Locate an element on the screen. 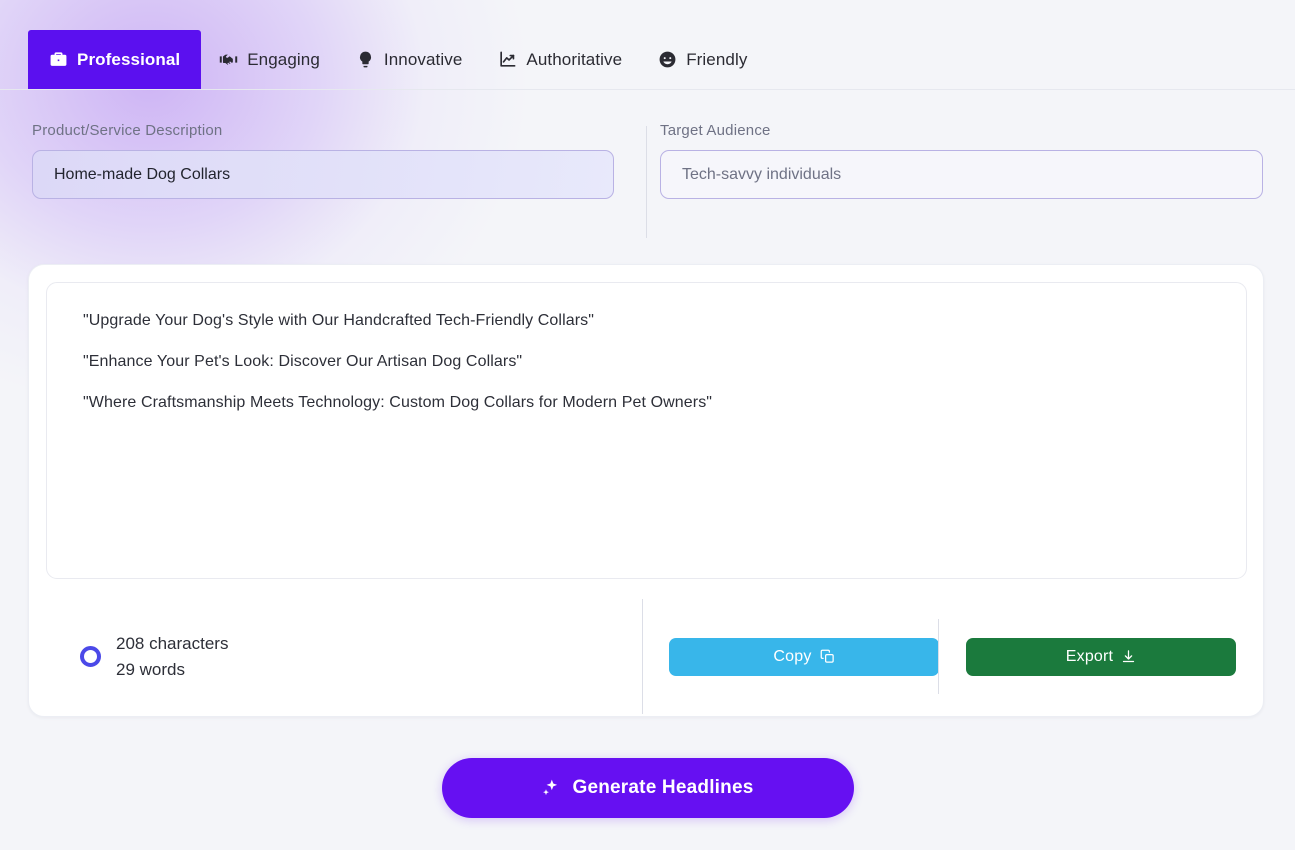 This screenshot has height=850, width=1295. lightbulb-icon is located at coordinates (365, 59).